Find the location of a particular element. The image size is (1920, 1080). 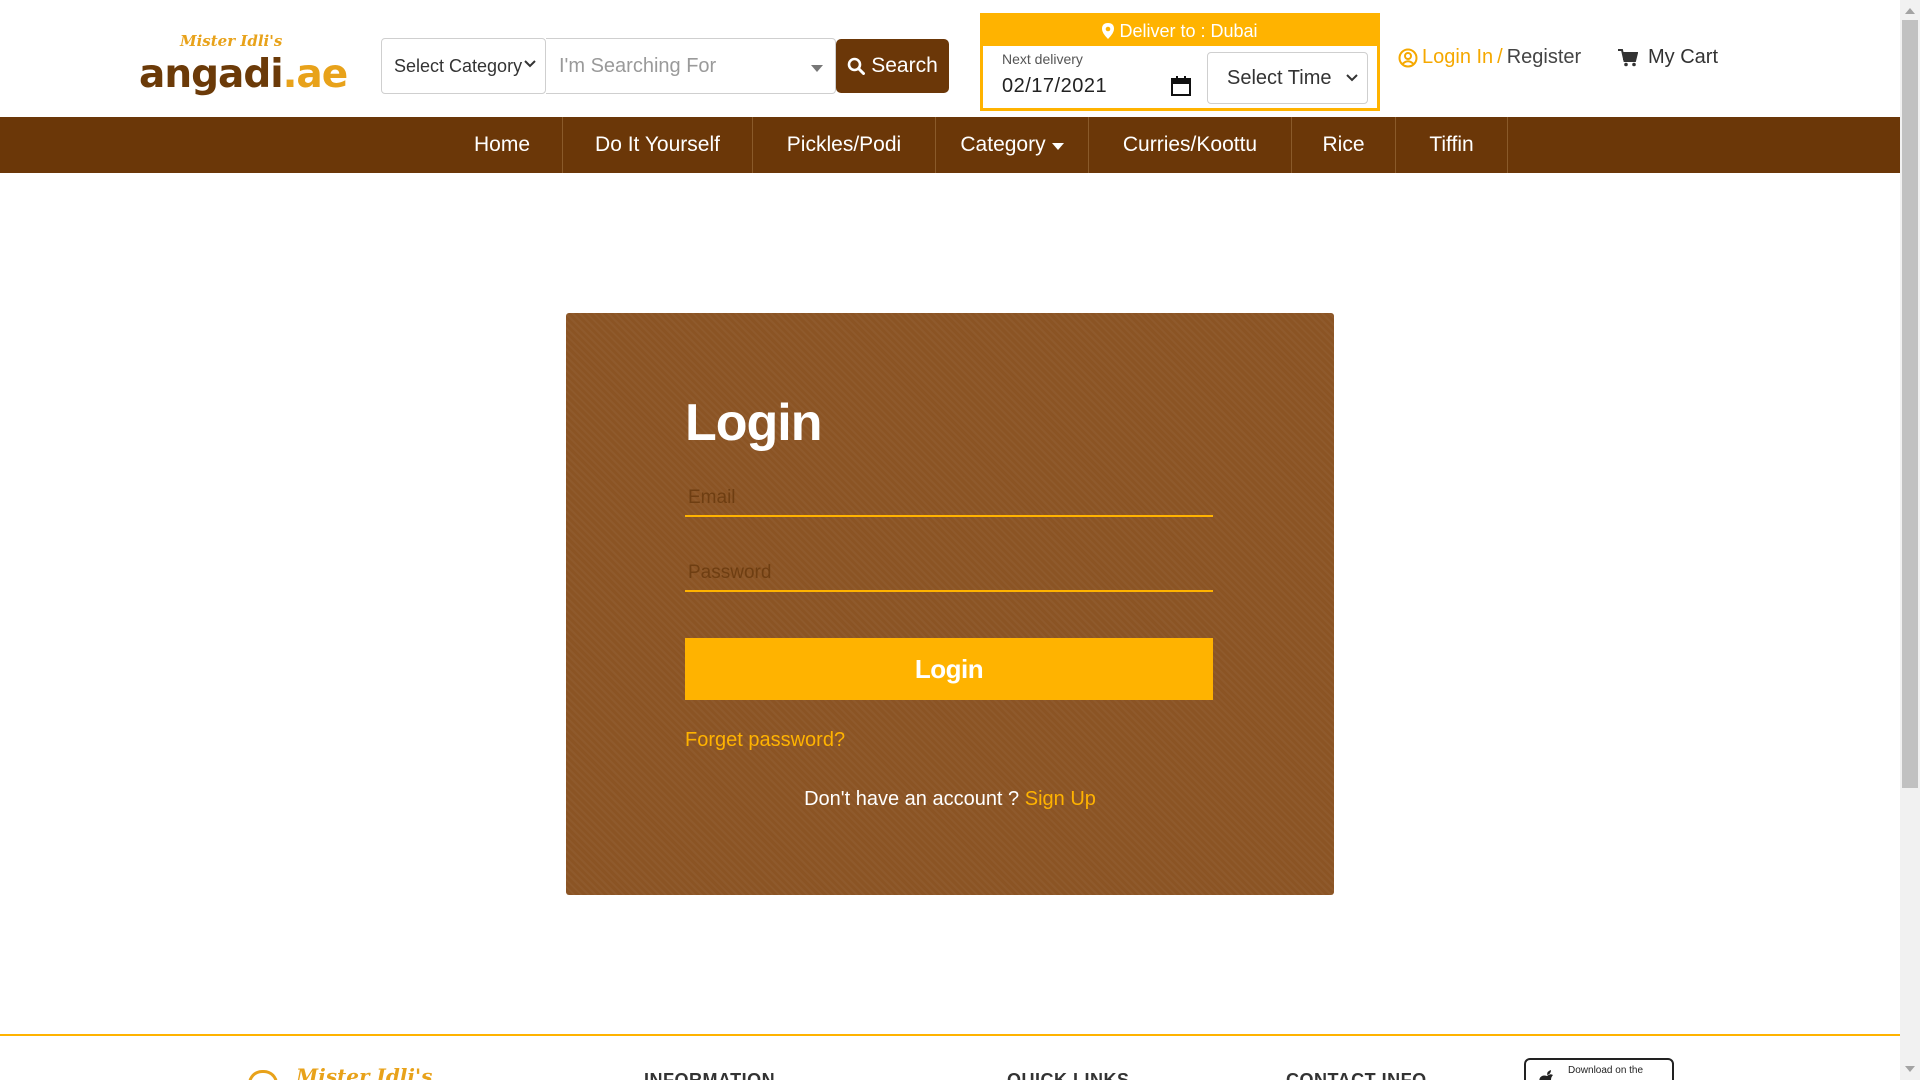

nav-item-label: Tiffin is located at coordinates (1451, 144).